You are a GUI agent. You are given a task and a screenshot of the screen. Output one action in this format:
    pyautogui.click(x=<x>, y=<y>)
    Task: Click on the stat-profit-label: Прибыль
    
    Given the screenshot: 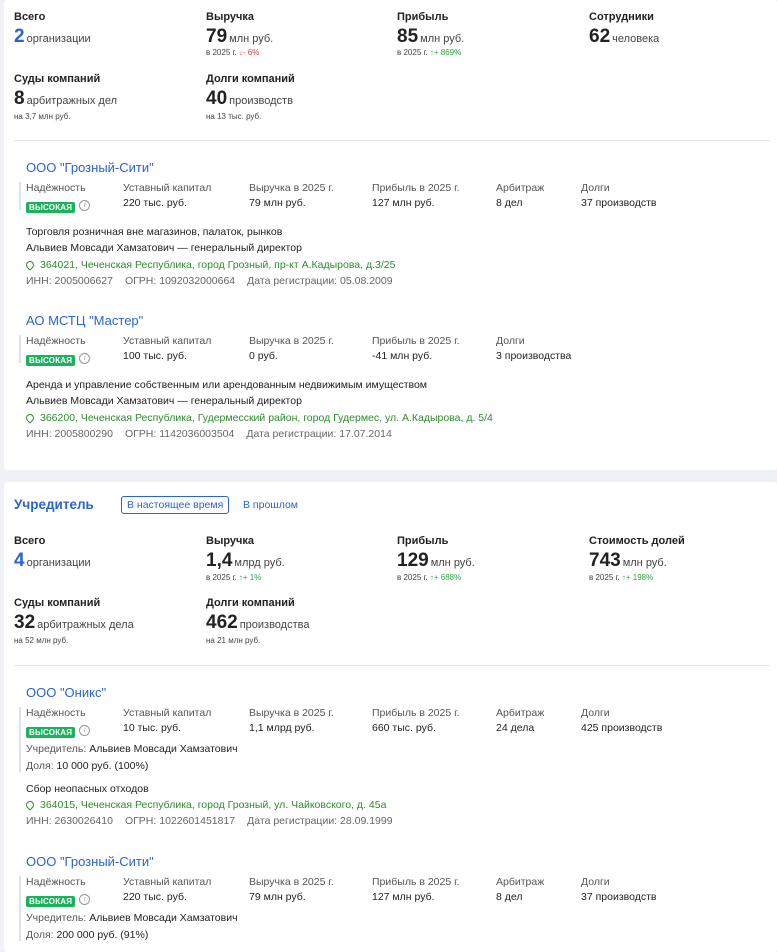 What is the action you would take?
    pyautogui.click(x=423, y=541)
    